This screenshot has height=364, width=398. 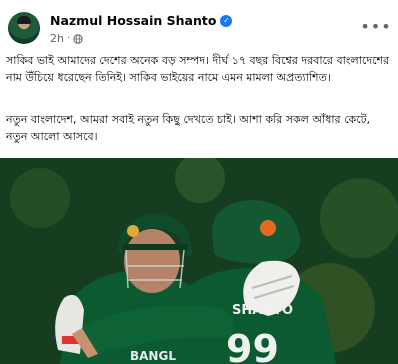 What do you see at coordinates (133, 20) in the screenshot?
I see `author-name: Nazmul Hossain Shanto` at bounding box center [133, 20].